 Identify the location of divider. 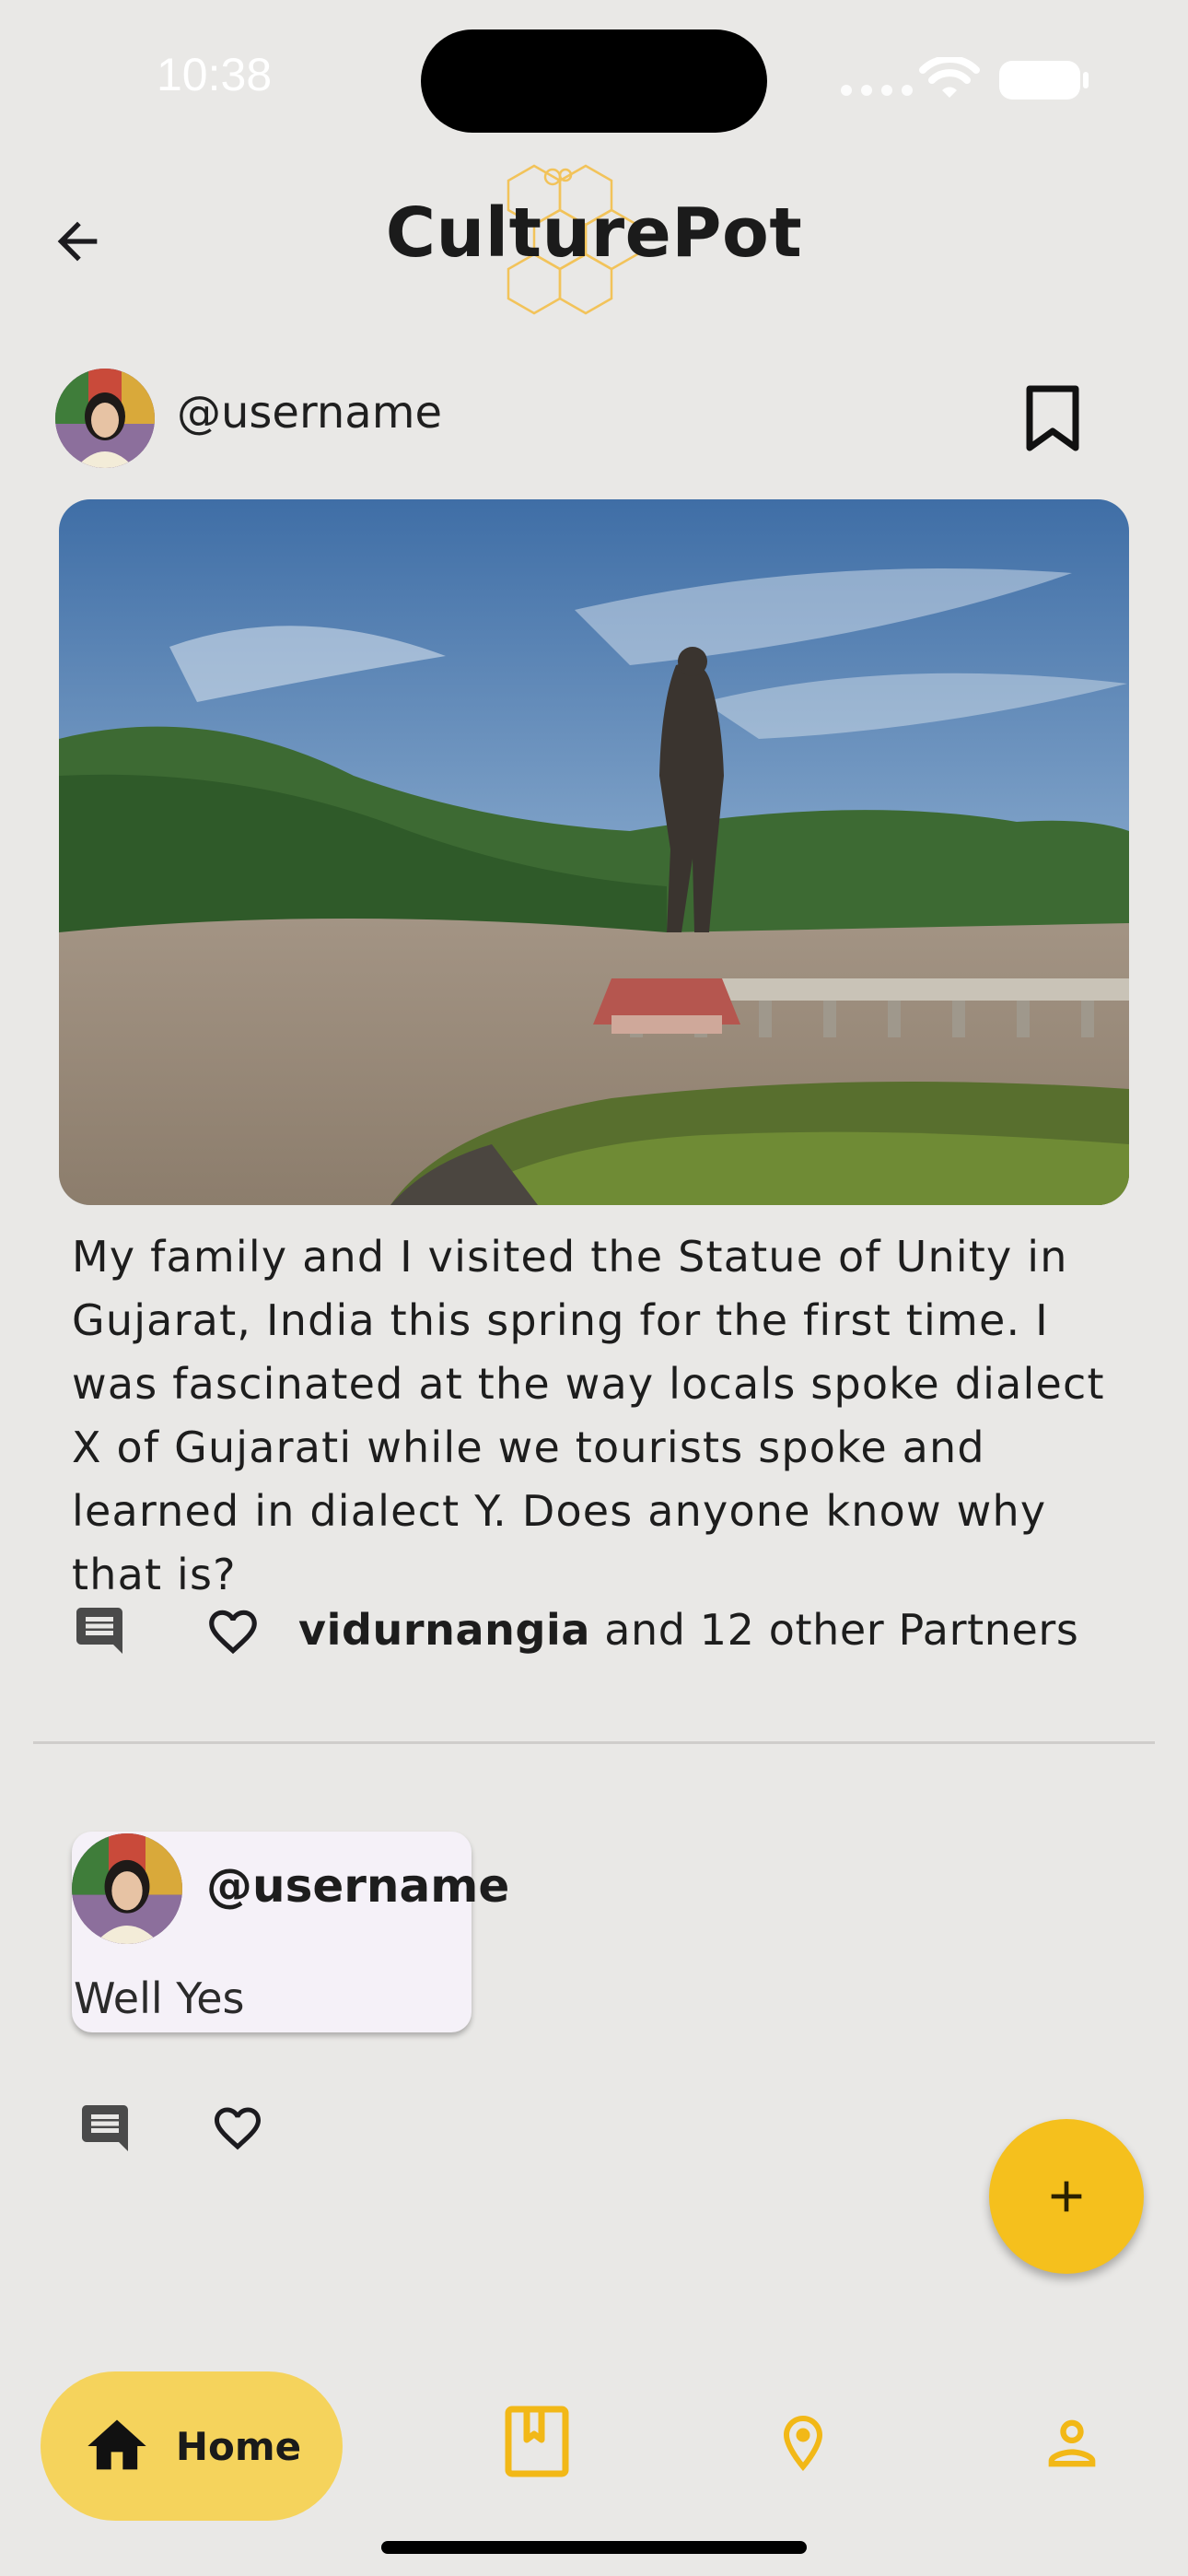
(594, 1743).